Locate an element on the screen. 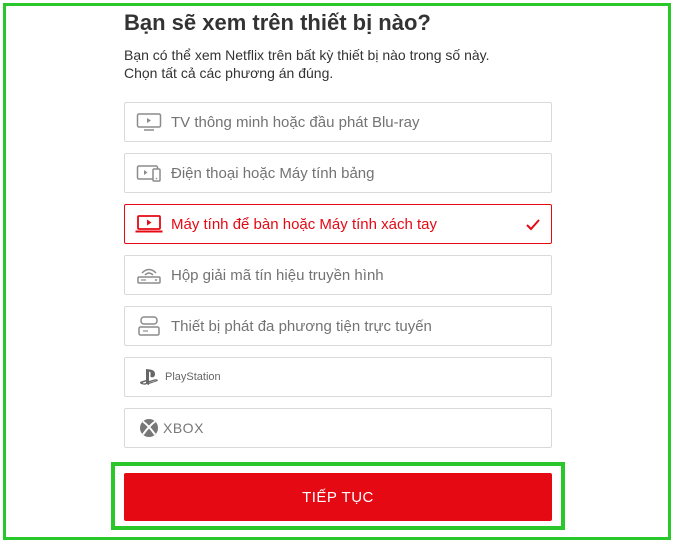 The width and height of the screenshot is (680, 547). tv-icon is located at coordinates (149, 122).